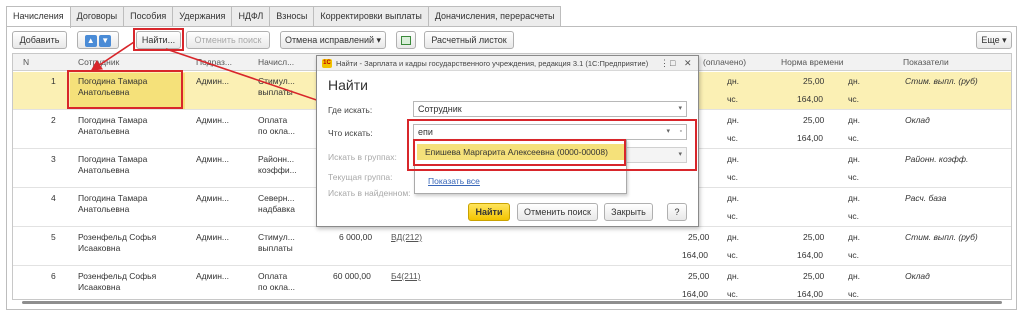 The height and width of the screenshot is (316, 1024). Describe the element at coordinates (99, 287) in the screenshot. I see `employee-name-2: Исааковна` at that location.